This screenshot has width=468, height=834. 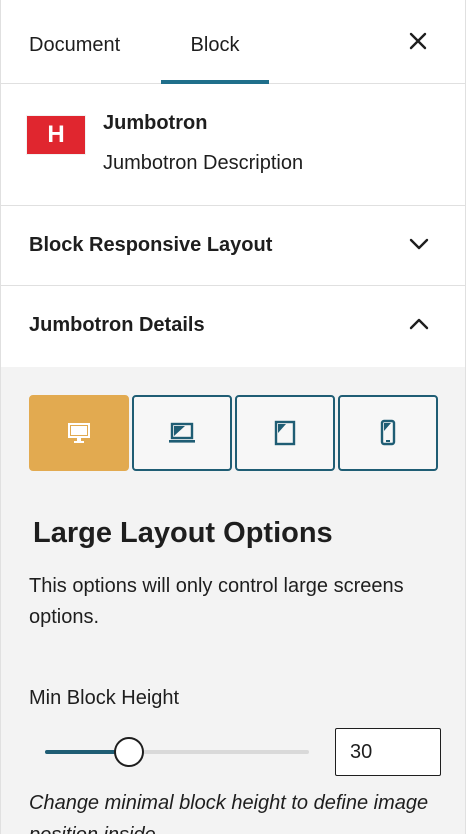 I want to click on device-switcher, so click(x=235, y=434).